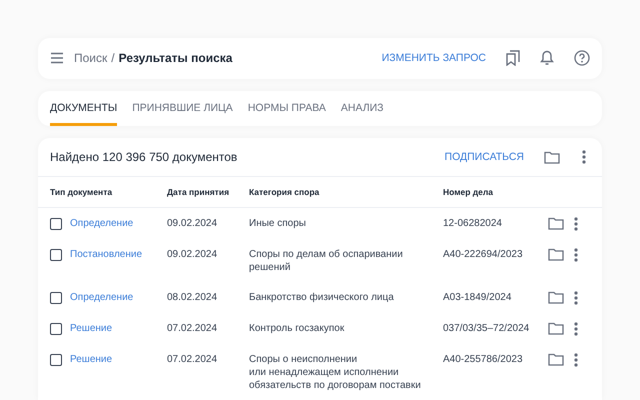 Image resolution: width=640 pixels, height=400 pixels. Describe the element at coordinates (582, 58) in the screenshot. I see `help-icon` at that location.